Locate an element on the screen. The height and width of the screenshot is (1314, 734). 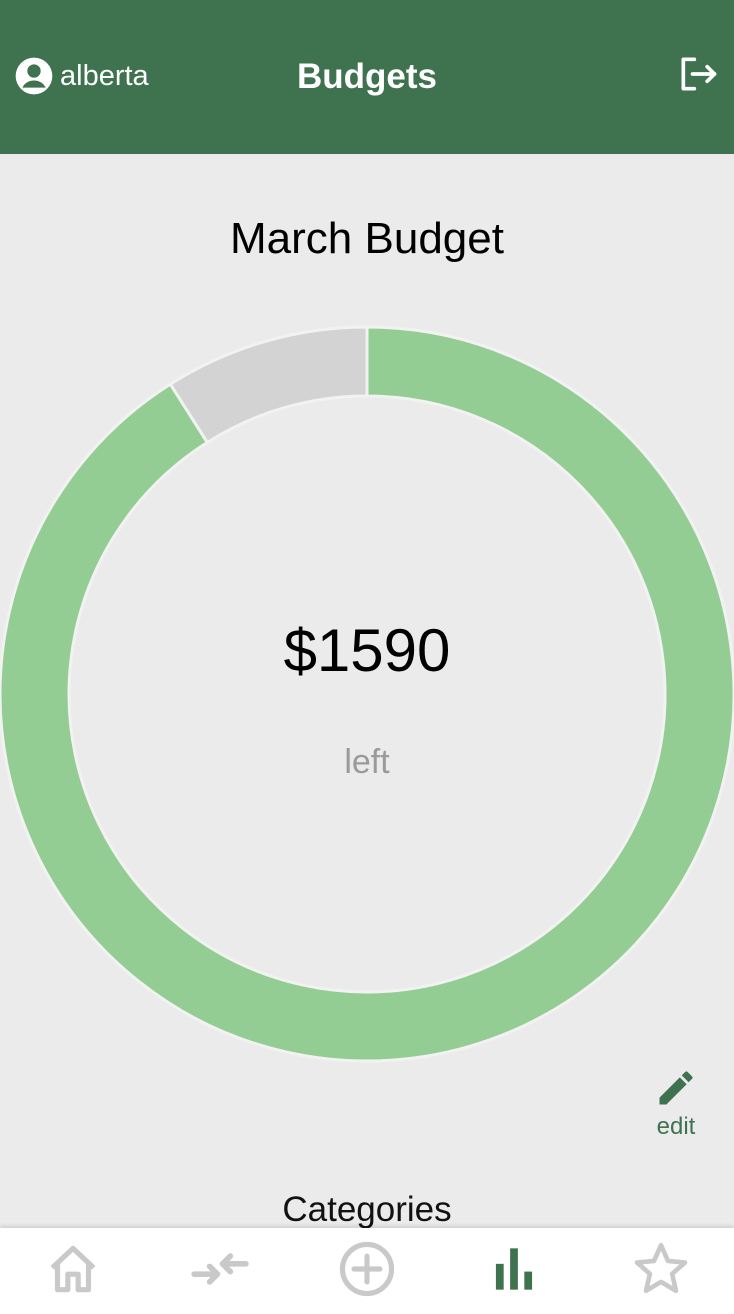
bar-chart-icon is located at coordinates (514, 1271).